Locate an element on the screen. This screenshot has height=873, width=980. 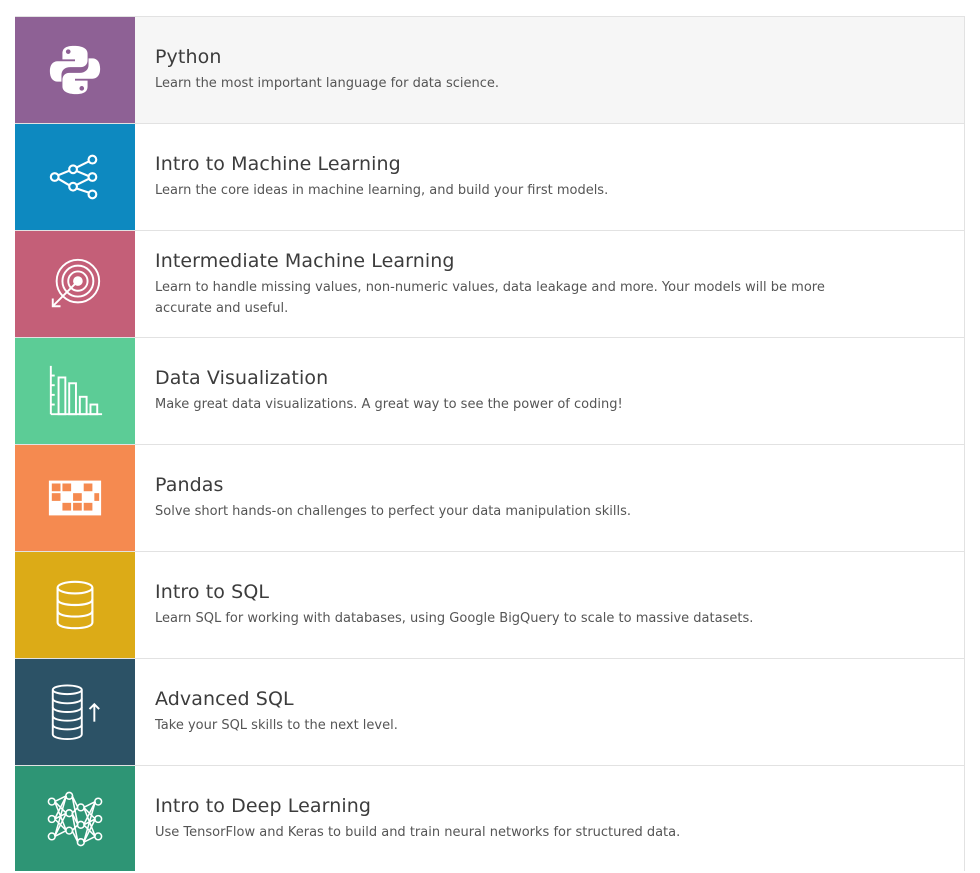
grid-table-icon is located at coordinates (75, 498).